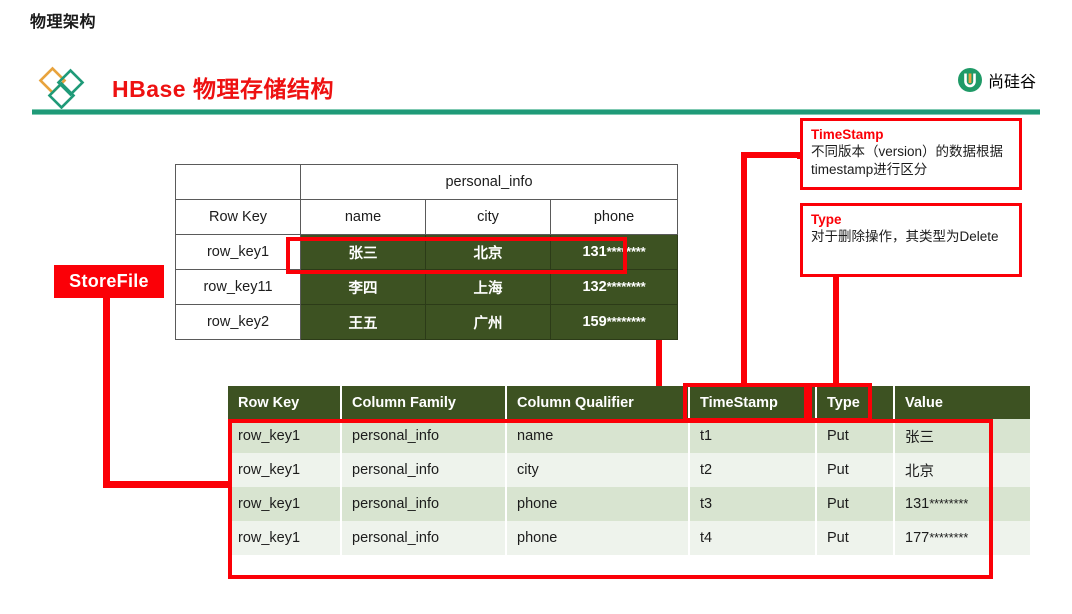  What do you see at coordinates (753, 402) in the screenshot?
I see `lower-header-timestamp: TimeStamp` at bounding box center [753, 402].